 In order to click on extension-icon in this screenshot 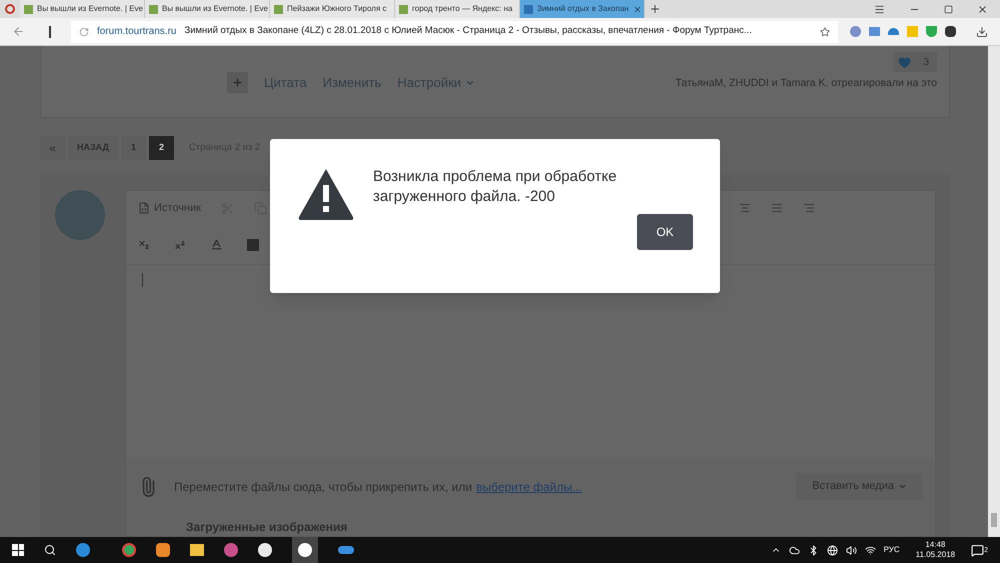, I will do `click(950, 31)`.